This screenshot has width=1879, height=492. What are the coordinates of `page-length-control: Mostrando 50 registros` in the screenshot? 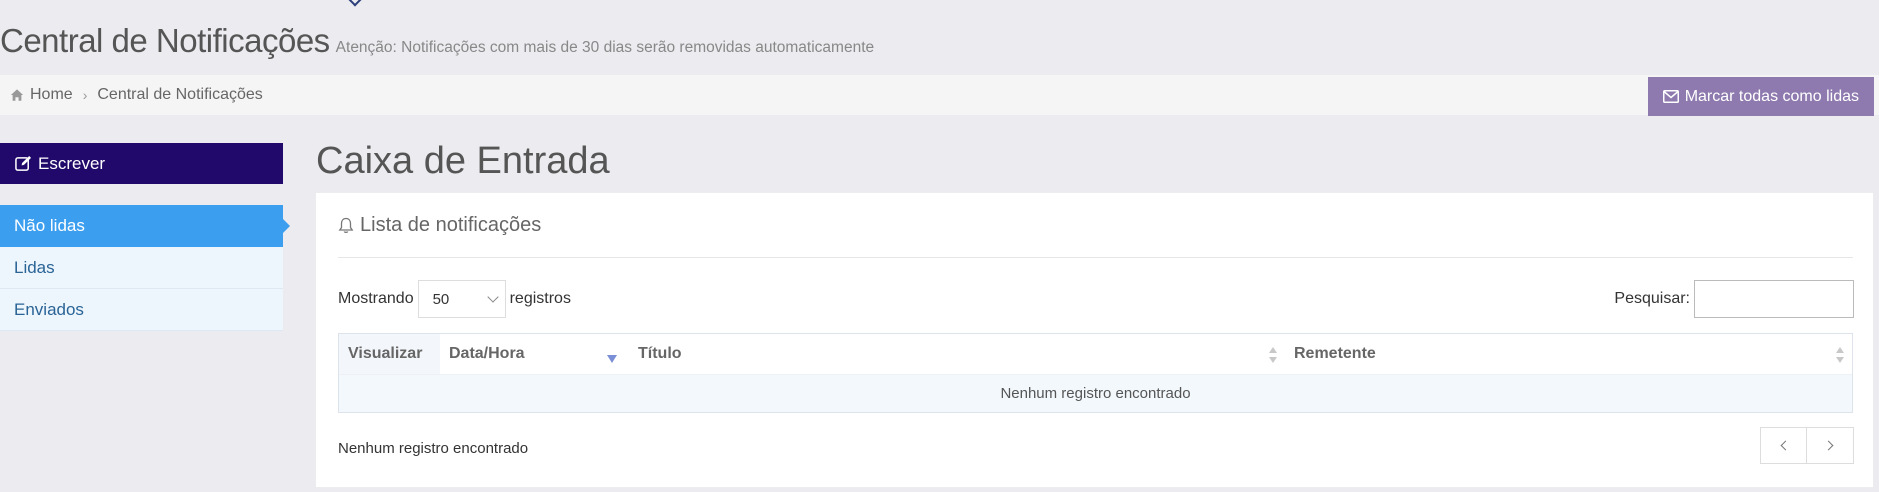 It's located at (454, 299).